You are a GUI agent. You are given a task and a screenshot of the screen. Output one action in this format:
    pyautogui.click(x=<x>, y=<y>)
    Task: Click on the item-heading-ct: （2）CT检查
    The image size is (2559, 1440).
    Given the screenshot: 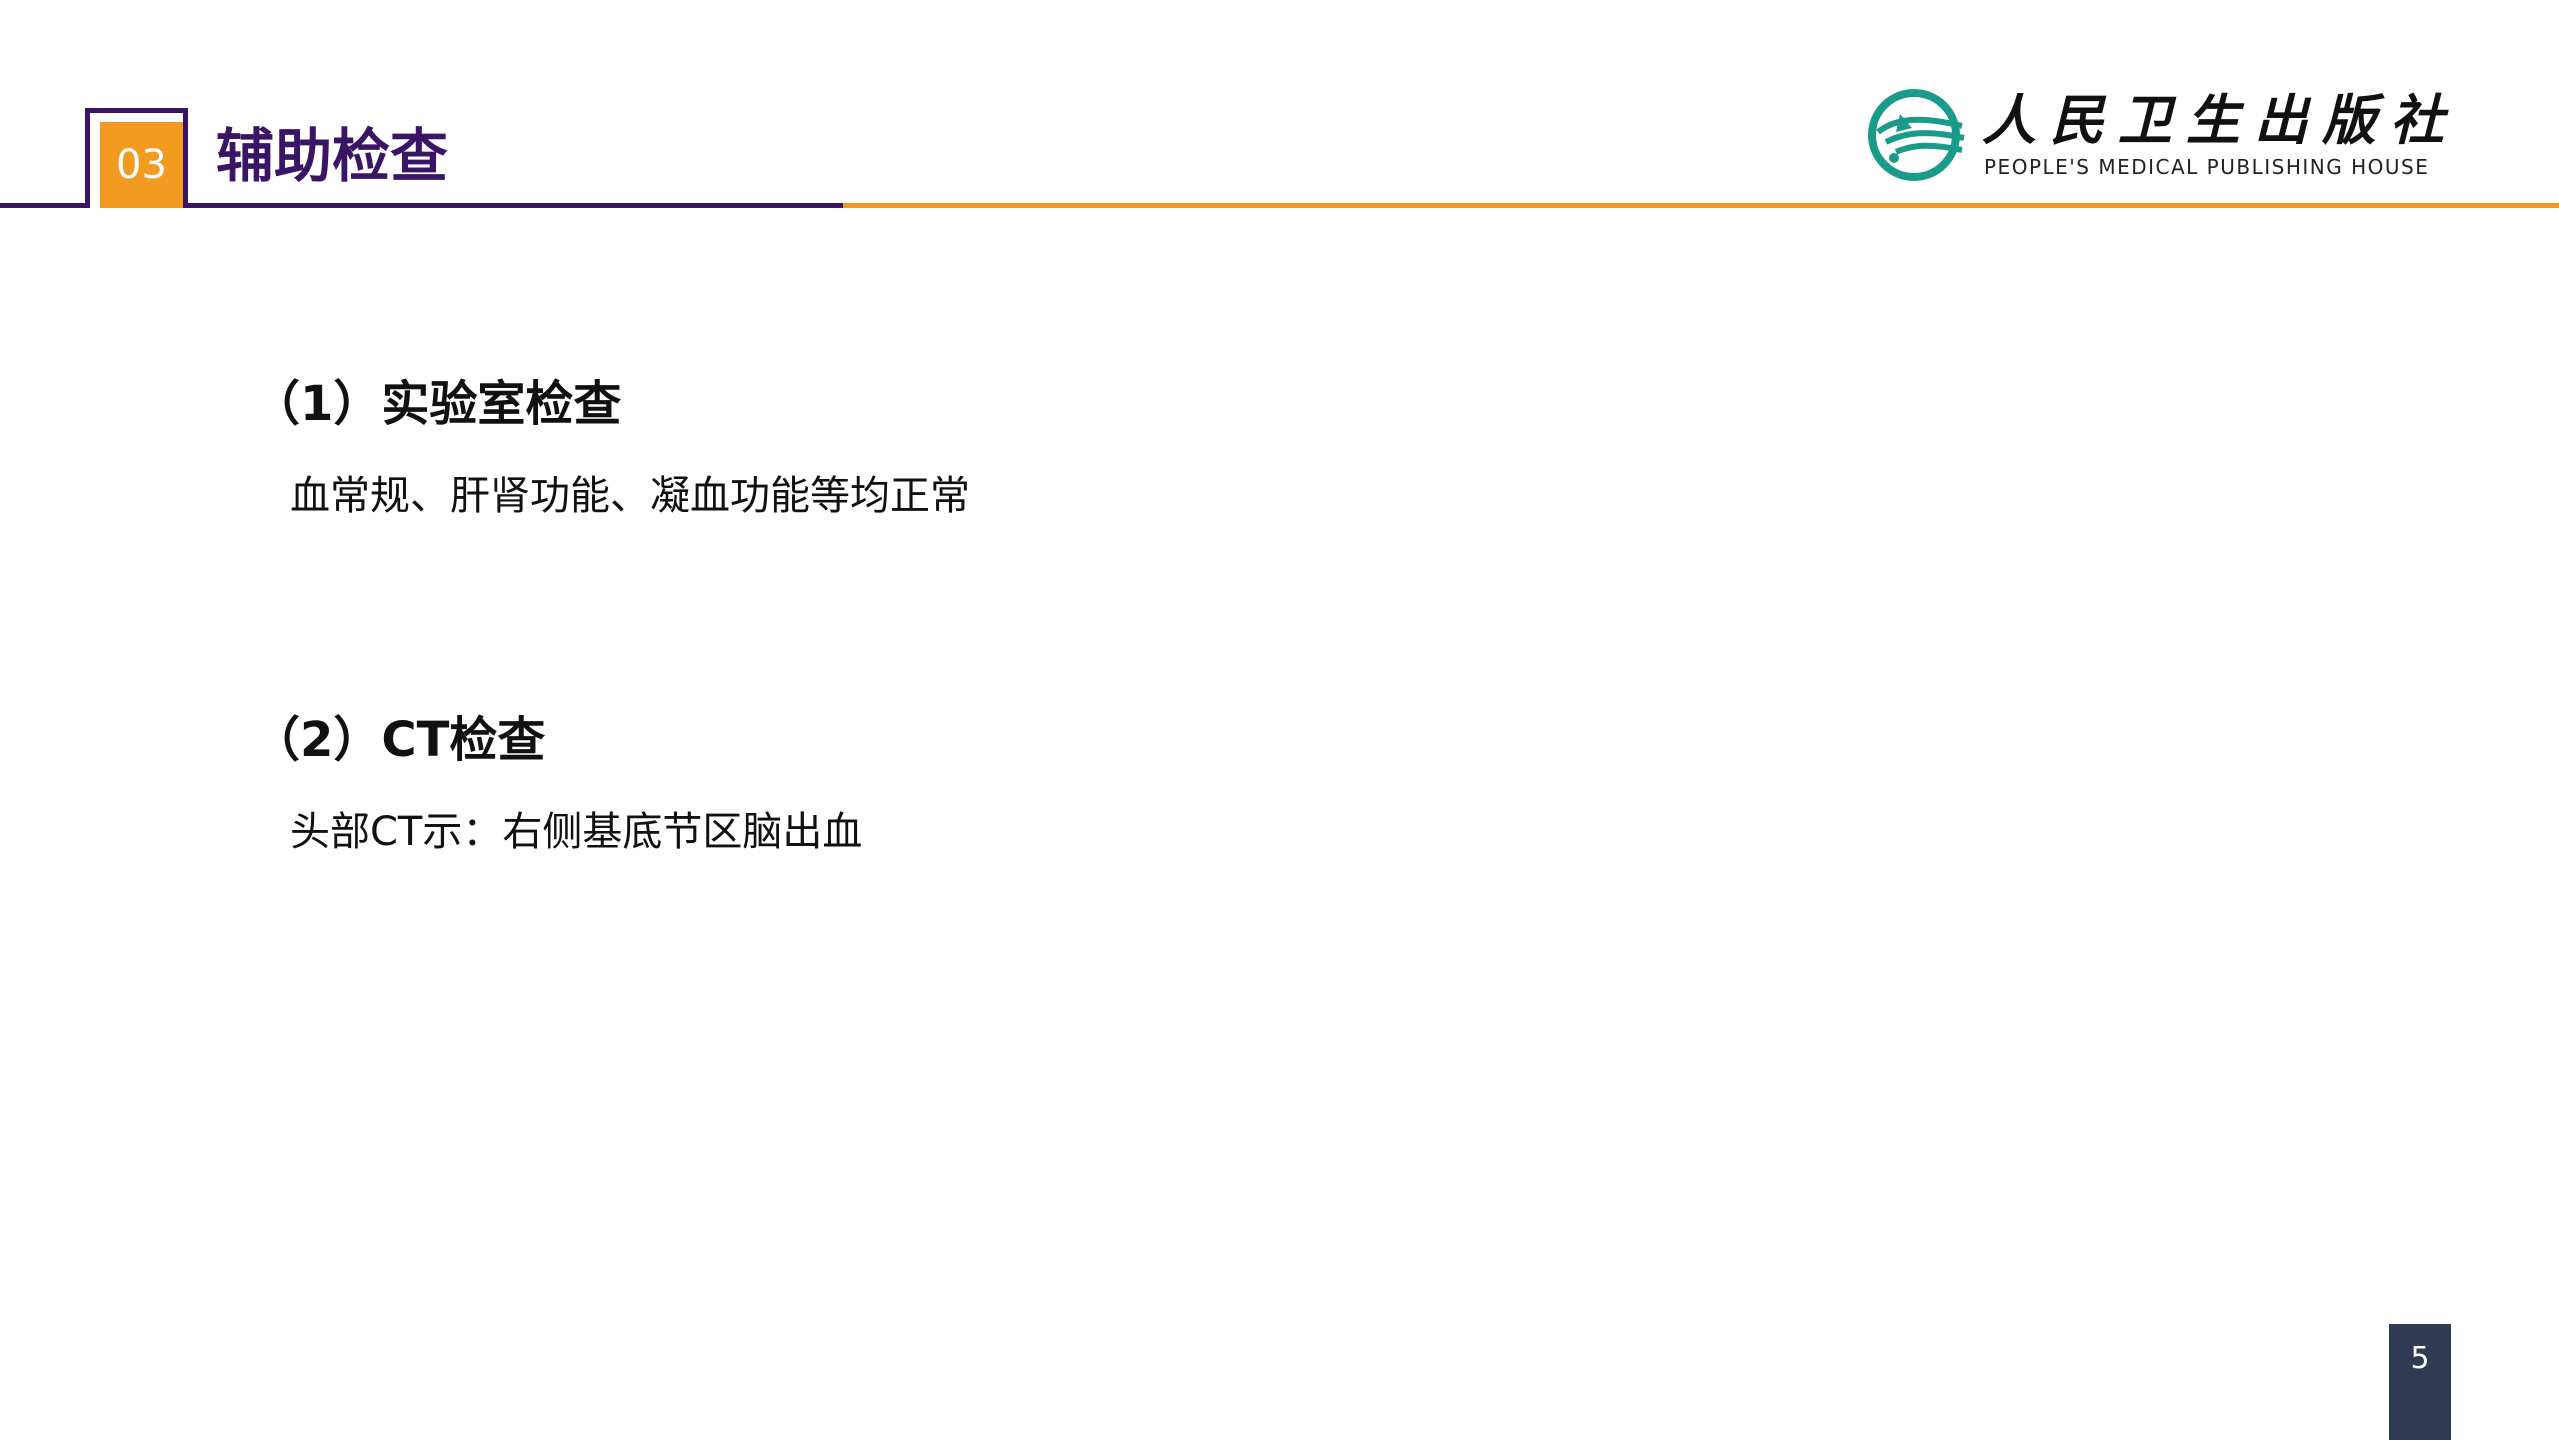 What is the action you would take?
    pyautogui.click(x=399, y=740)
    